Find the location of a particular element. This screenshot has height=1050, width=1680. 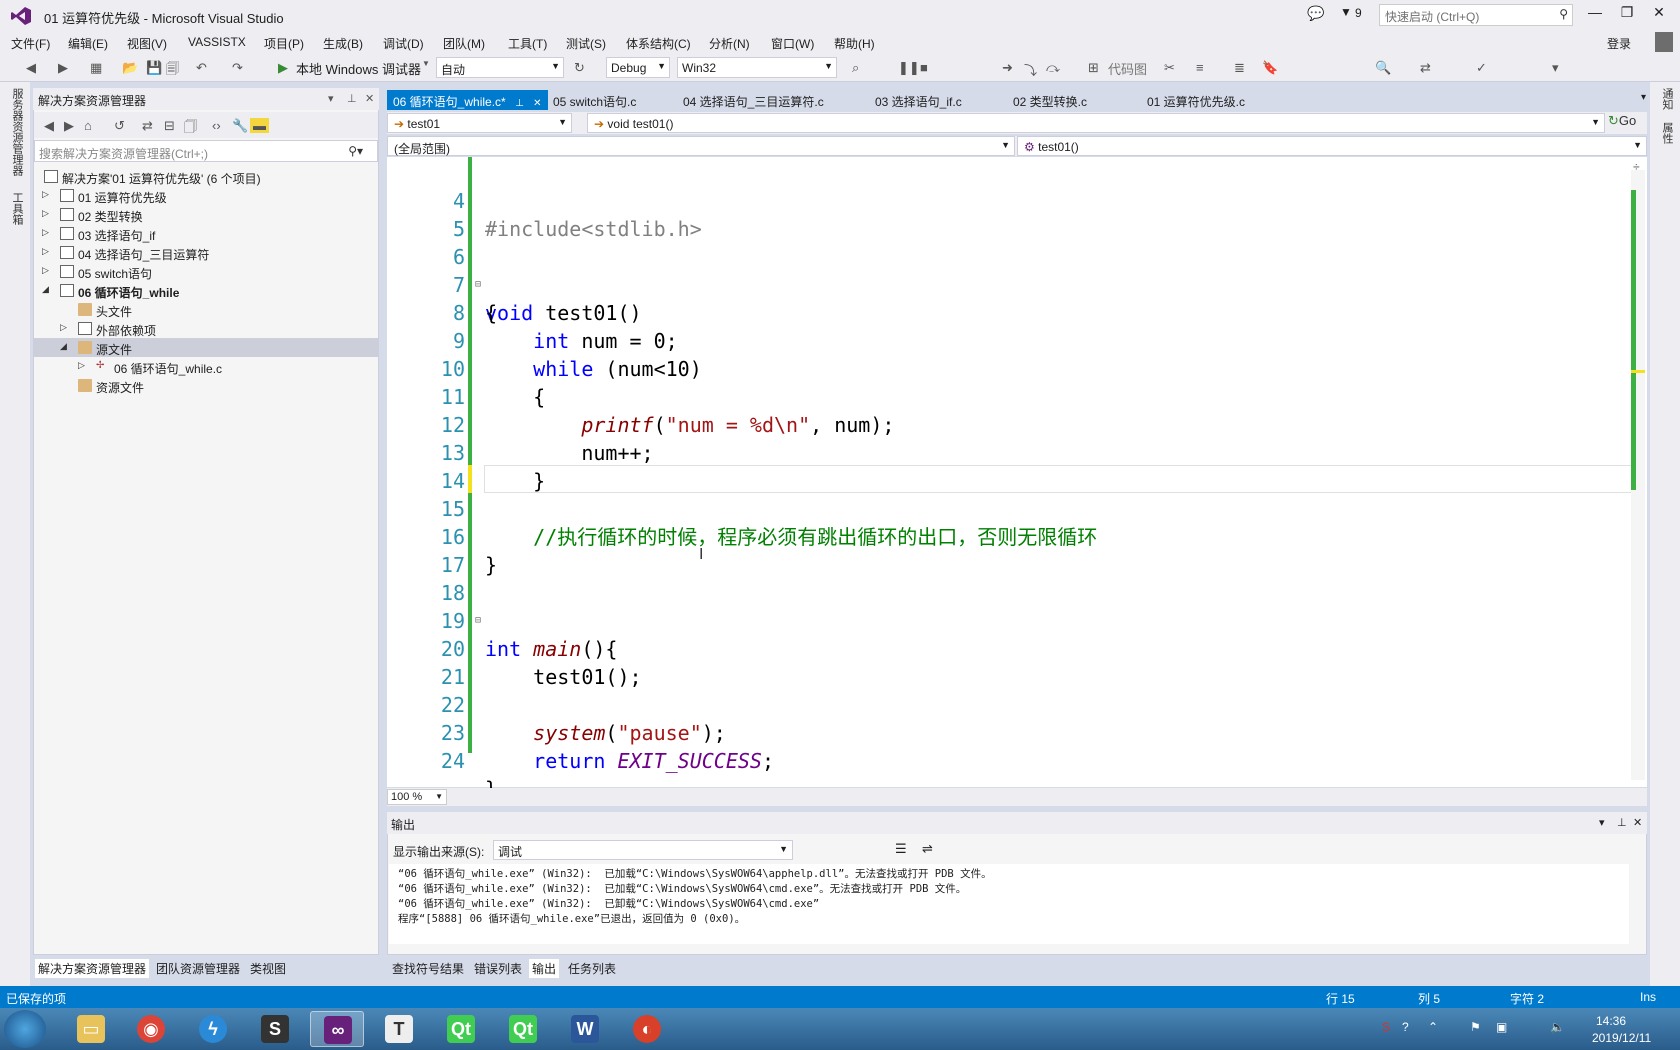

person-icon is located at coordinates (1664, 42).